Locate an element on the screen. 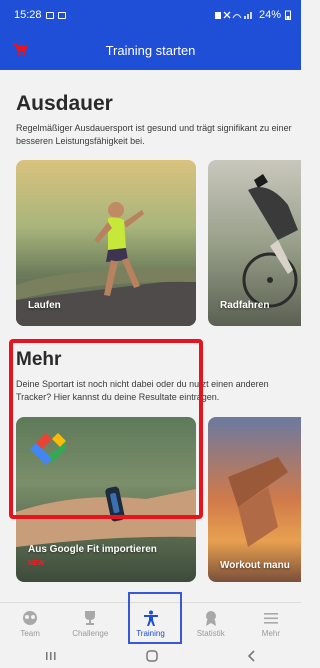  card-label-cycling: Radfahren is located at coordinates (245, 305).